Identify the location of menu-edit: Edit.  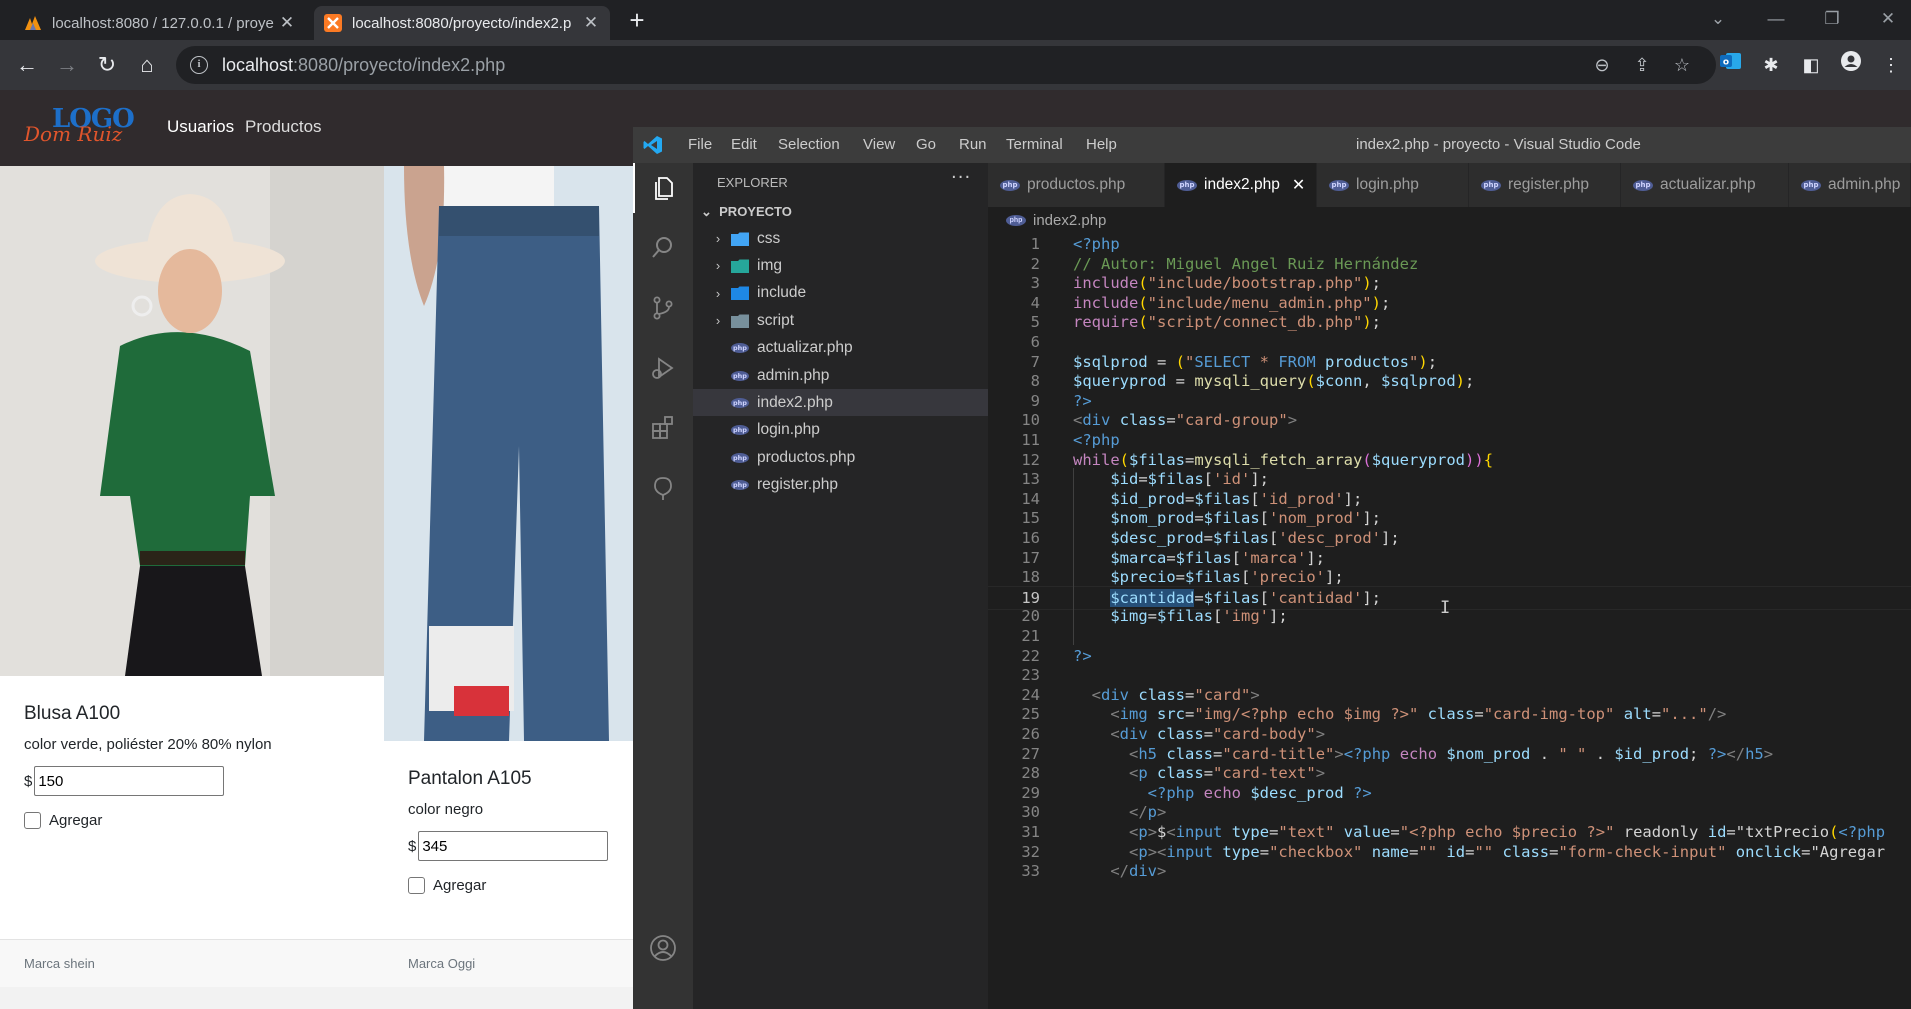
(744, 145).